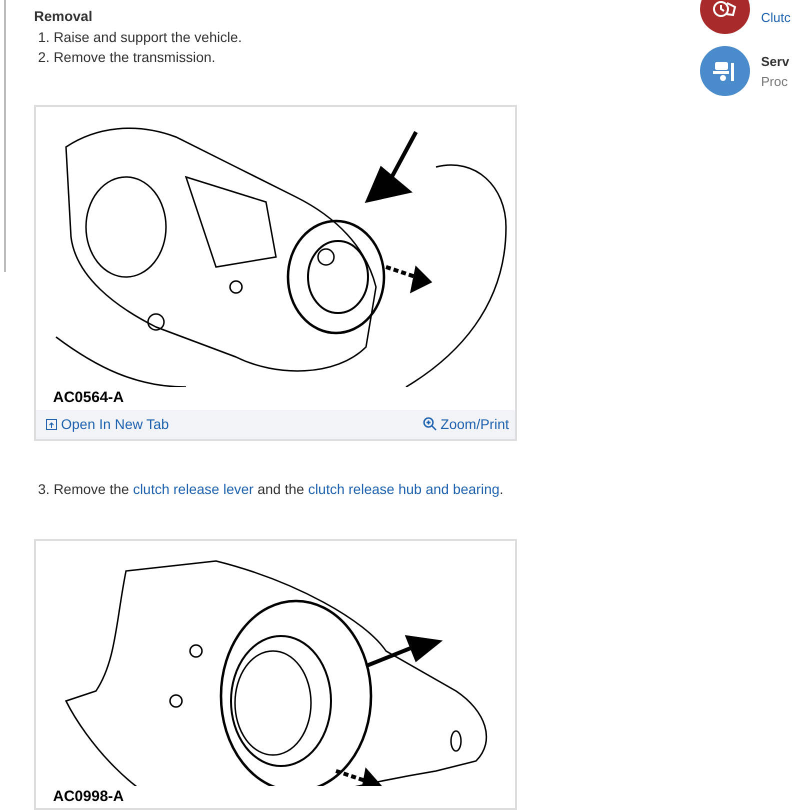 This screenshot has height=810, width=801. I want to click on step-link: clutch release lever, so click(193, 488).